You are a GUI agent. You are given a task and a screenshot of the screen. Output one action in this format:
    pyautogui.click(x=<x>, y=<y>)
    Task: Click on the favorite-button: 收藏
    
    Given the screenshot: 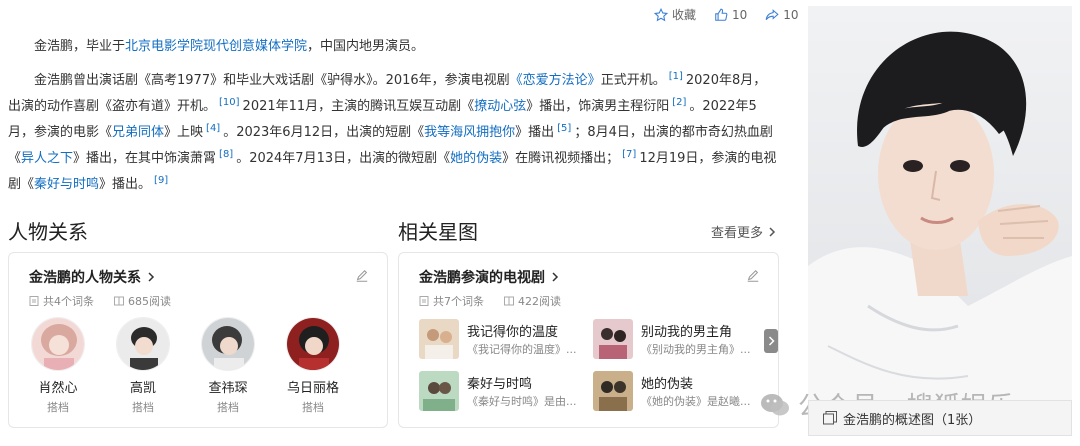 What is the action you would take?
    pyautogui.click(x=675, y=14)
    